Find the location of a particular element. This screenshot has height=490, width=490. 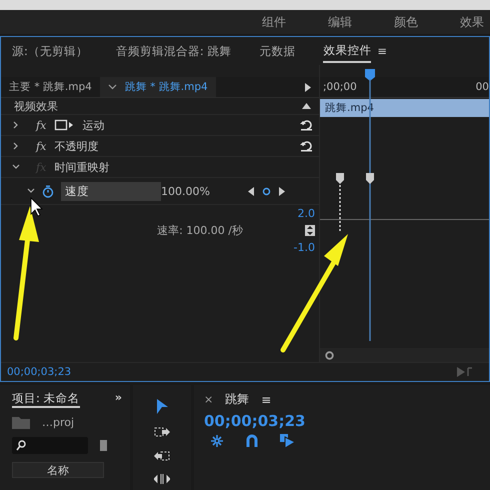

next-keyframe-icon is located at coordinates (282, 191).